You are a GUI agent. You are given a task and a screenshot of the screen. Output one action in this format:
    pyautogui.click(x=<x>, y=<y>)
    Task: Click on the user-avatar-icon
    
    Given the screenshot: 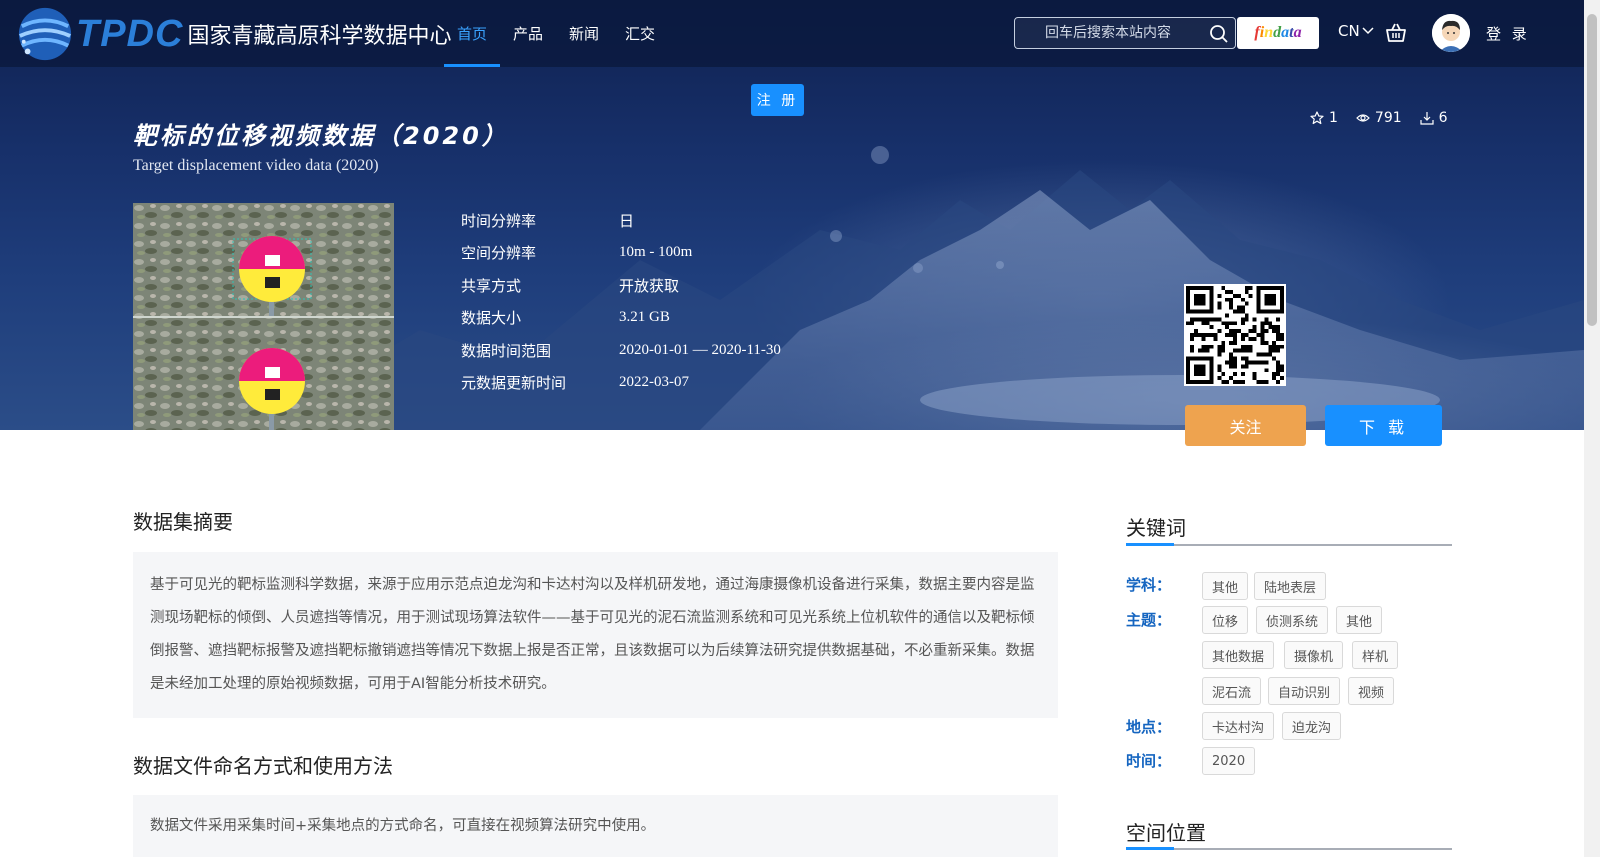 What is the action you would take?
    pyautogui.click(x=1451, y=33)
    